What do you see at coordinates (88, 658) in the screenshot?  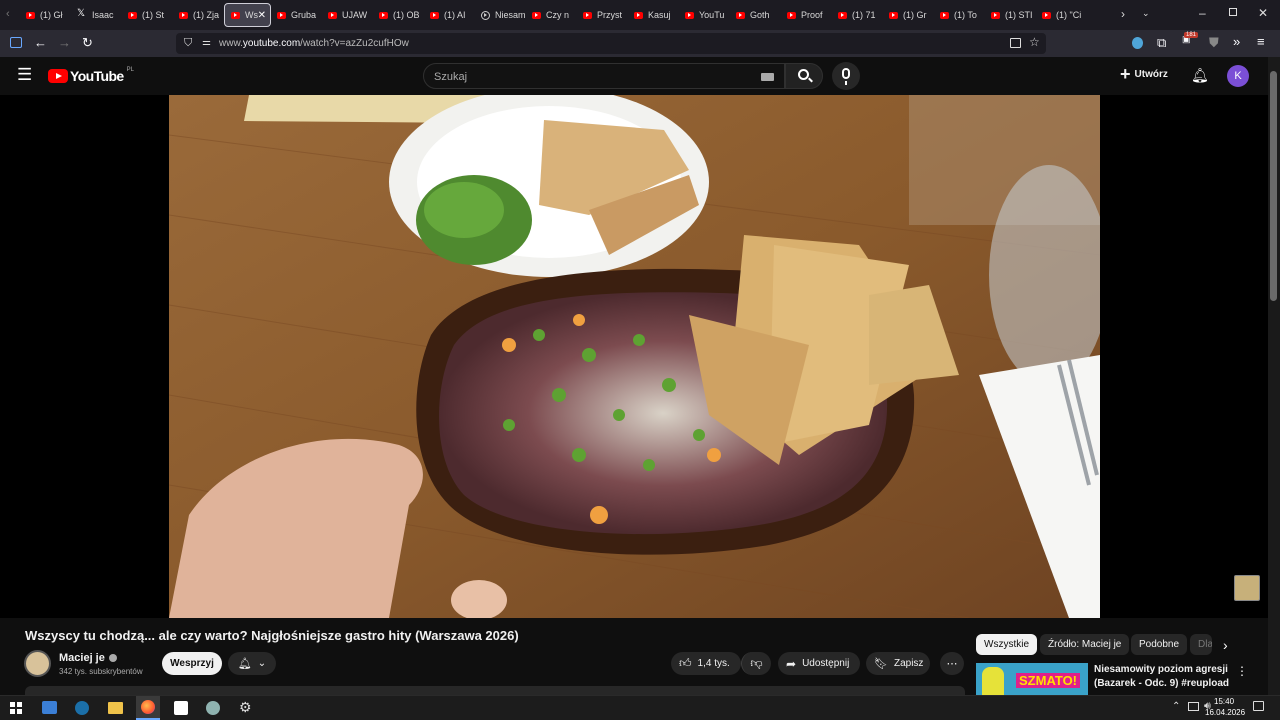 I see `channel-name: Maciej je` at bounding box center [88, 658].